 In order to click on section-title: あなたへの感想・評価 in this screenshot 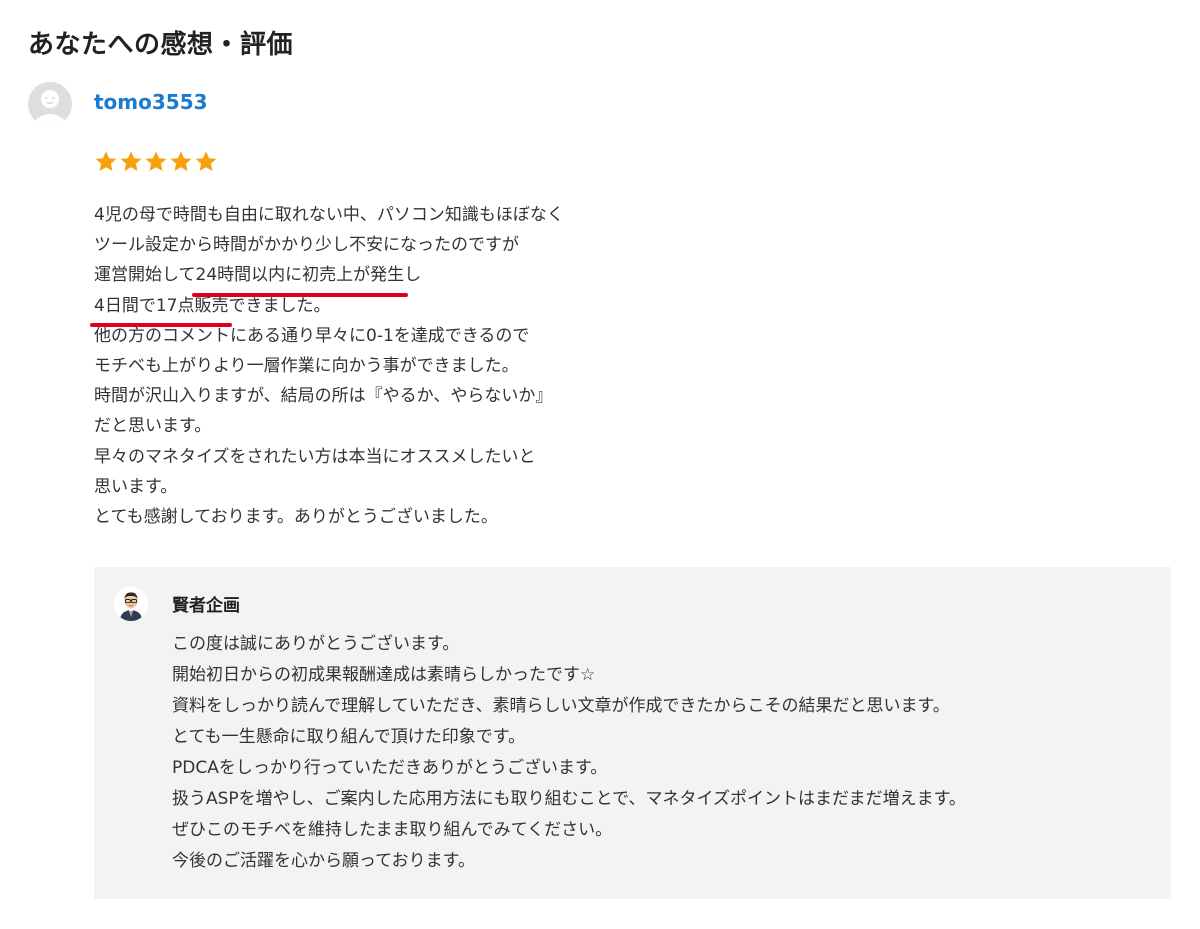, I will do `click(161, 45)`.